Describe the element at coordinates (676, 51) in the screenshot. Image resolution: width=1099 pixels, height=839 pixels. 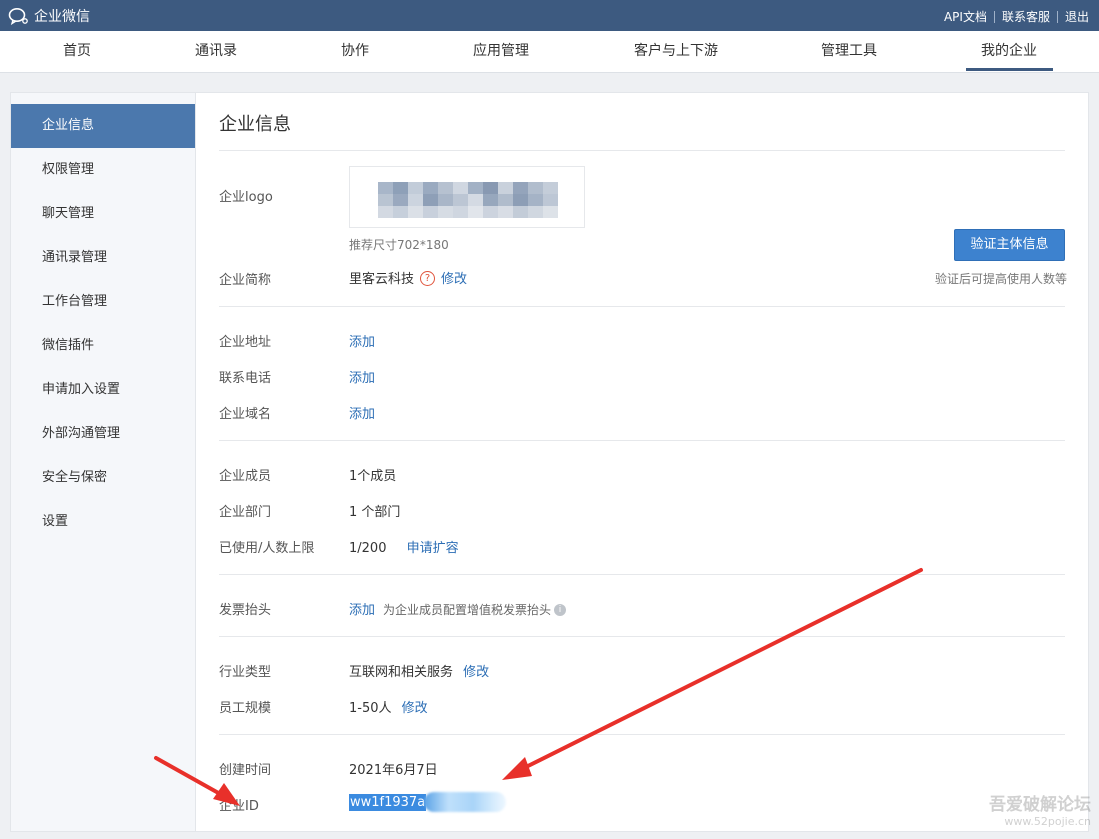
I see `nav-customers: 客户与上下游` at that location.